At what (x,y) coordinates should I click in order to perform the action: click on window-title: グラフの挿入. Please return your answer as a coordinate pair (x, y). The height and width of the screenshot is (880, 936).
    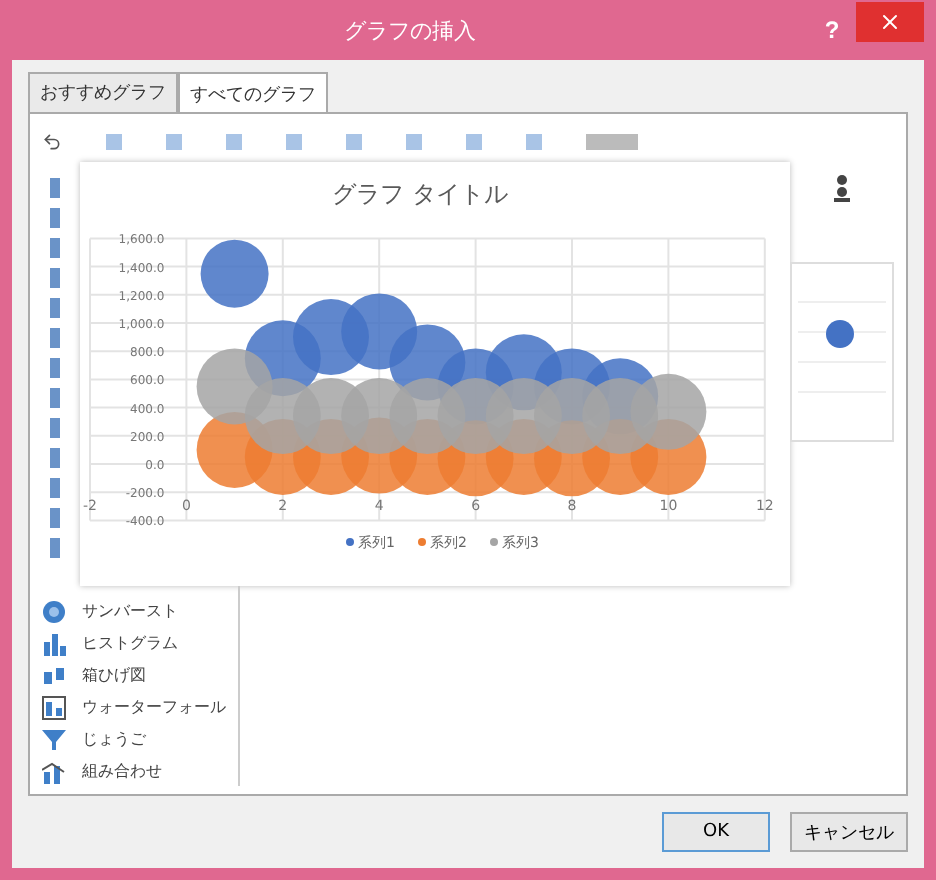
    Looking at the image, I should click on (410, 30).